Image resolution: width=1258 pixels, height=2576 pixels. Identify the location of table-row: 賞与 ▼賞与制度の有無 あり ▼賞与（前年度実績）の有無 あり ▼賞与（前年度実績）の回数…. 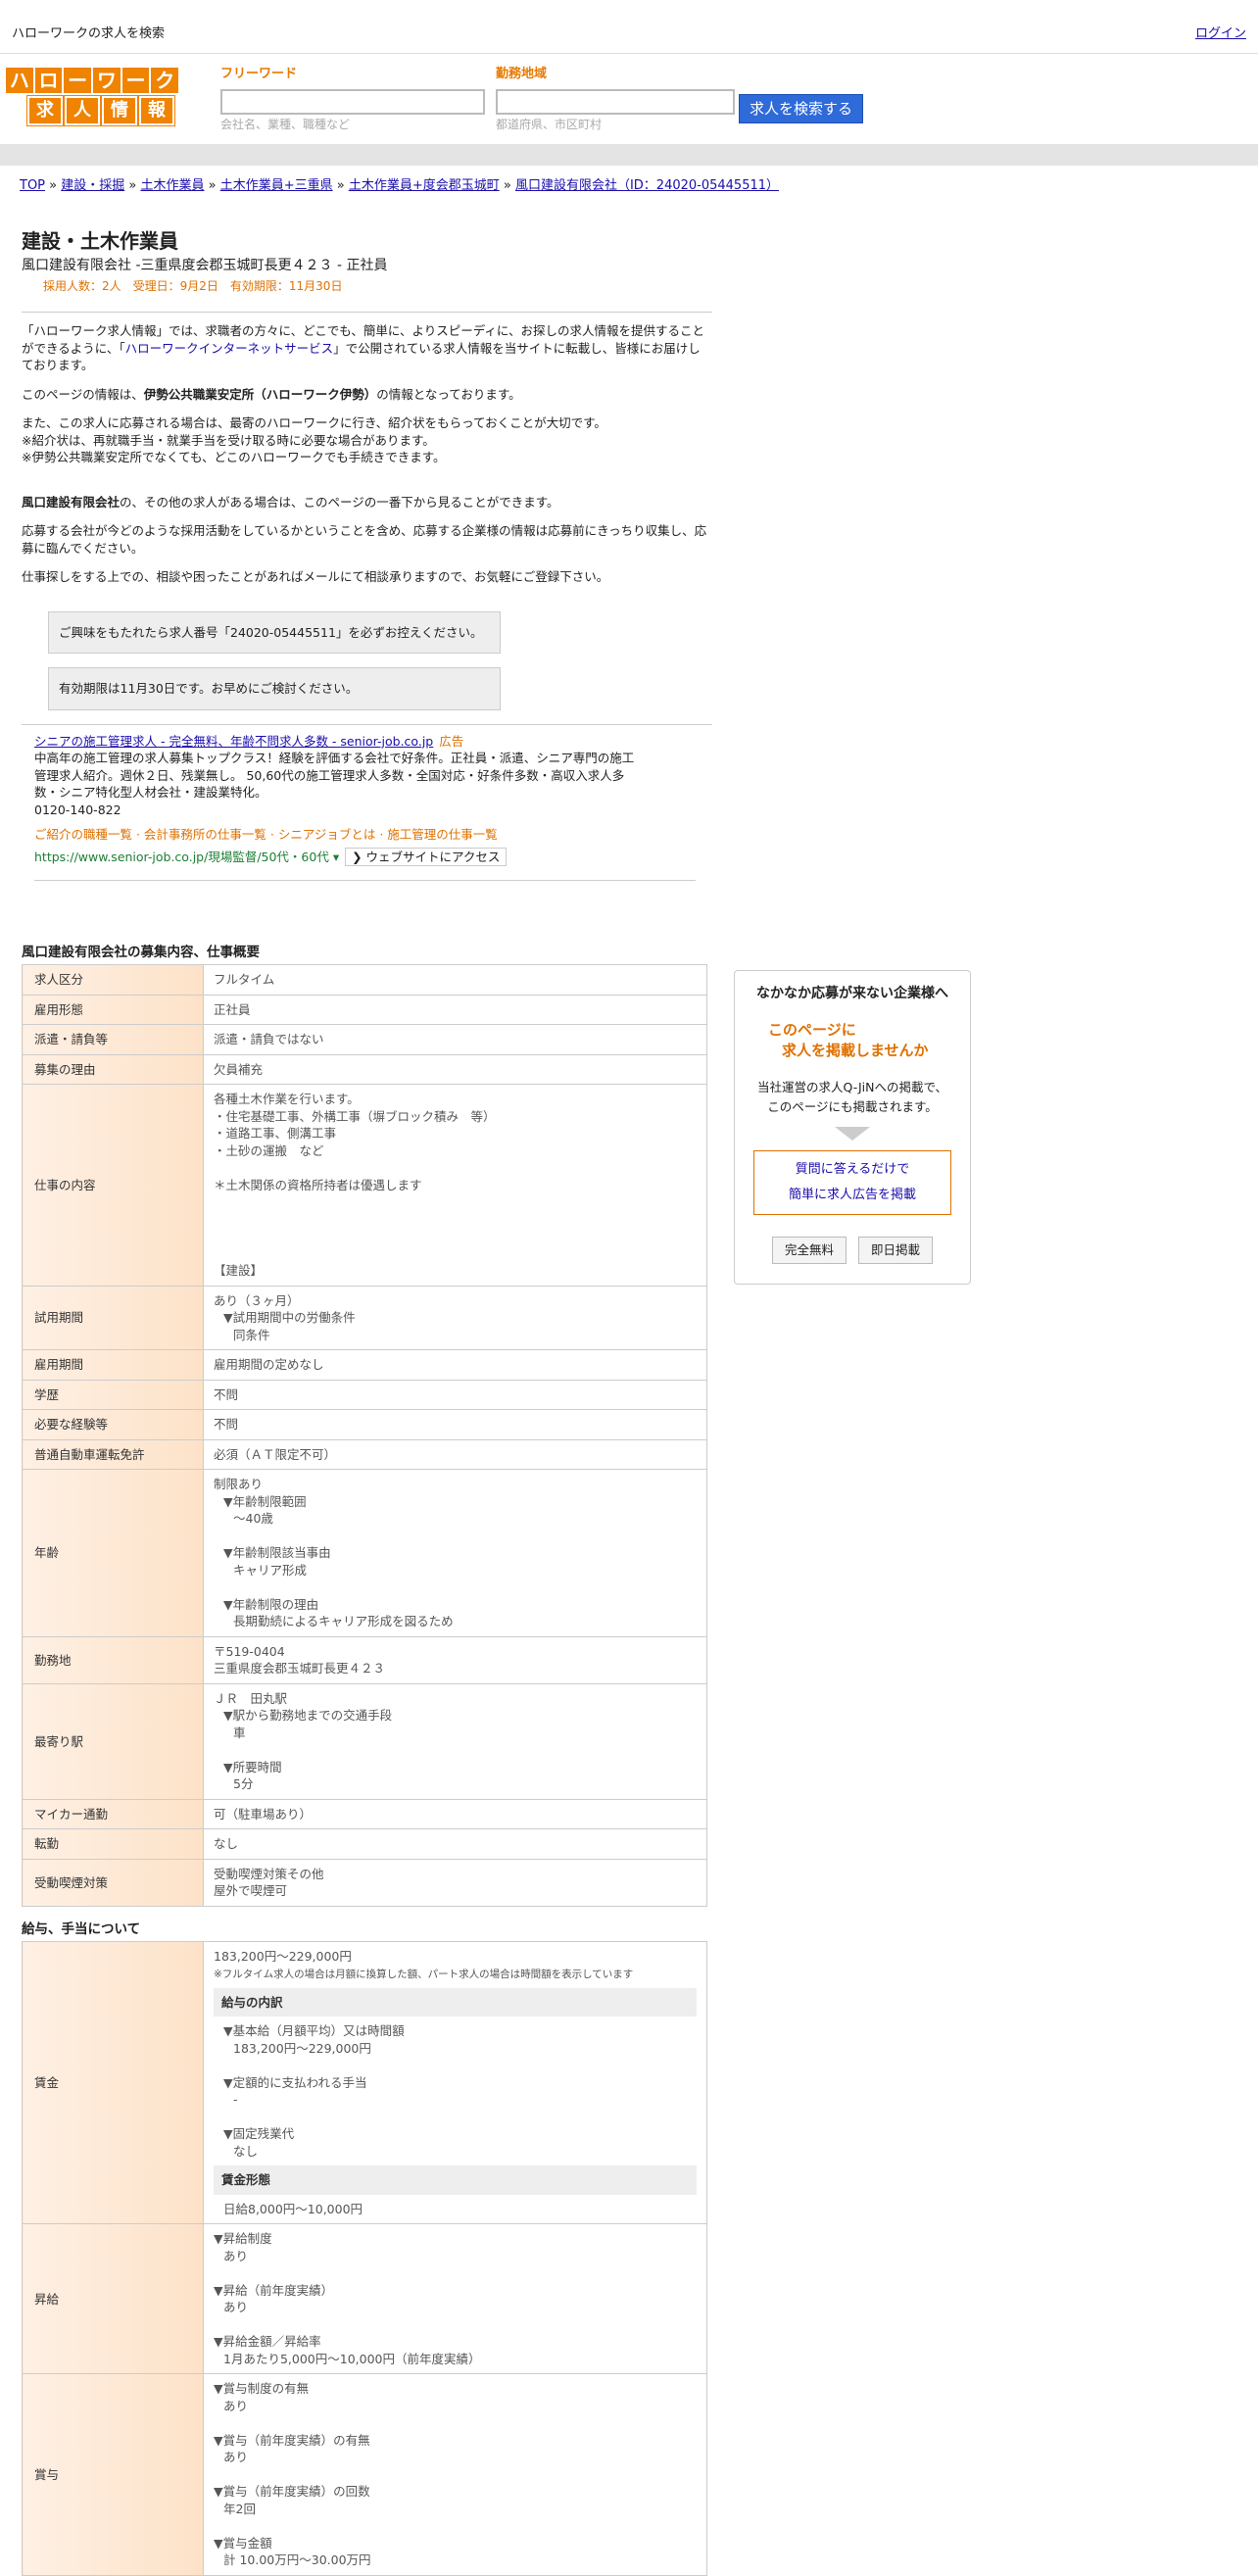
(364, 2474).